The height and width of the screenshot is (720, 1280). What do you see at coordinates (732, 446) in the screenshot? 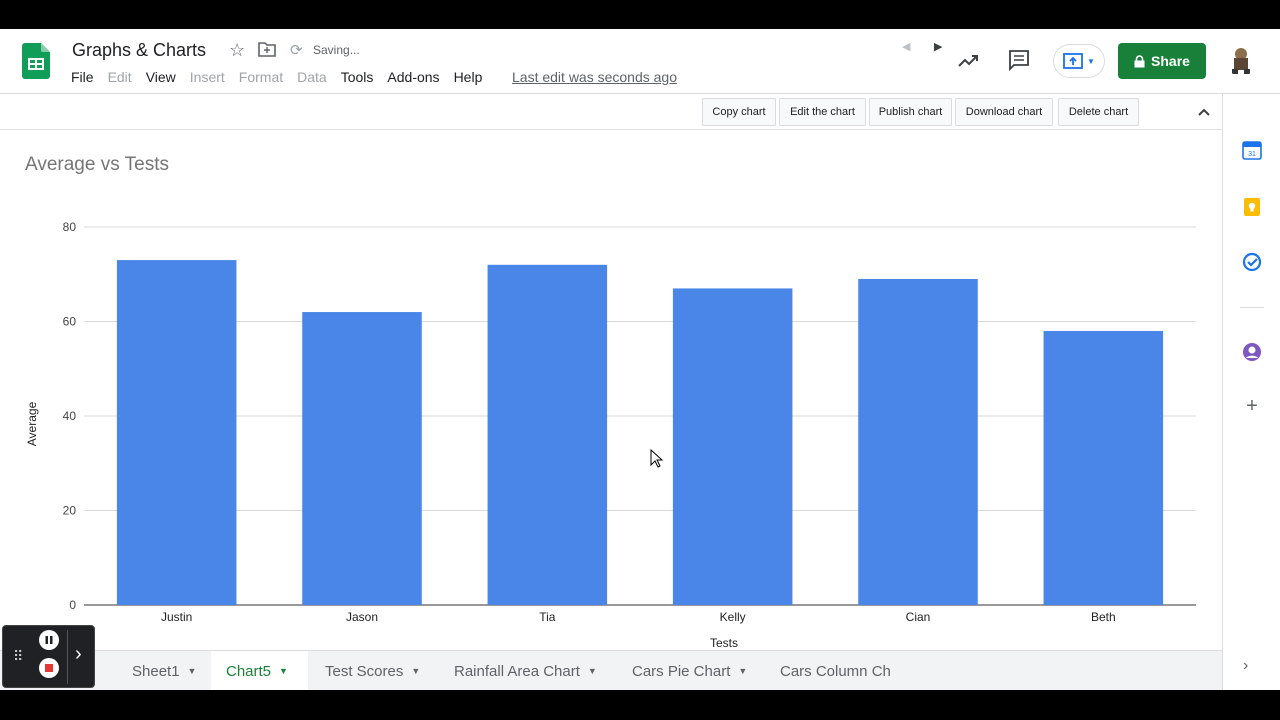
I see `bar-kelly` at bounding box center [732, 446].